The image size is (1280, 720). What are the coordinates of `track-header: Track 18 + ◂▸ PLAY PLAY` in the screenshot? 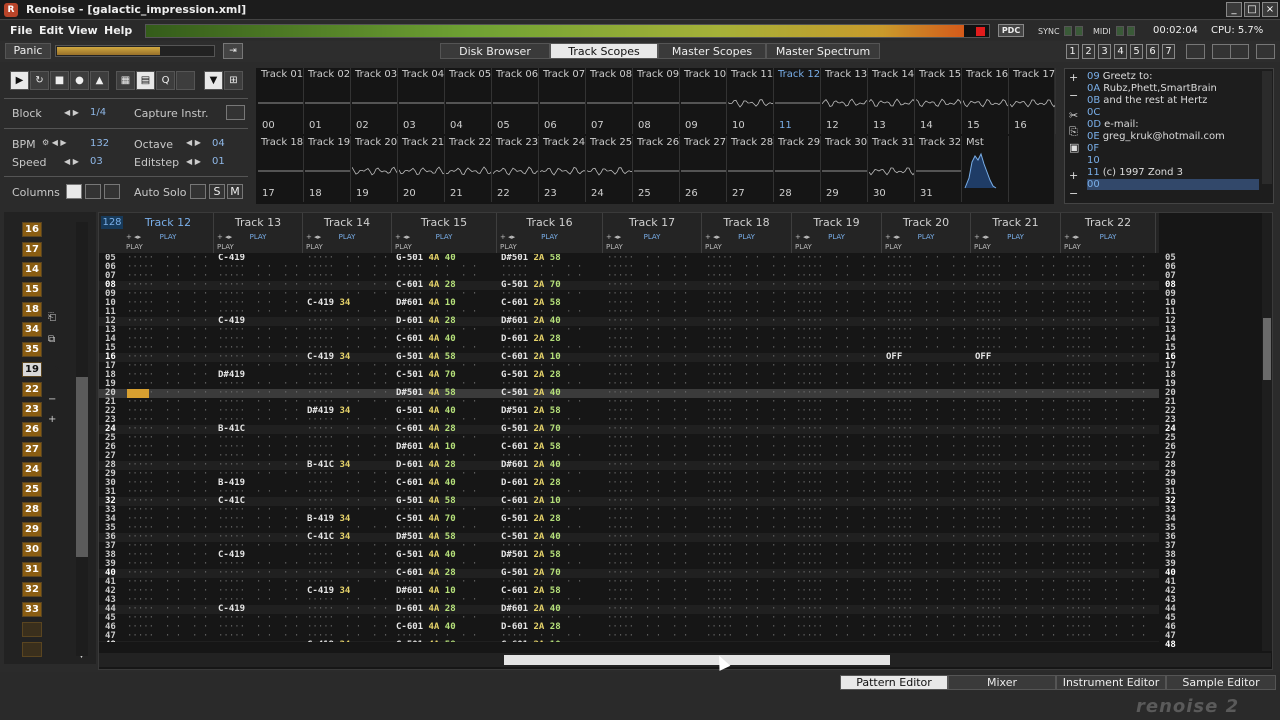 It's located at (747, 233).